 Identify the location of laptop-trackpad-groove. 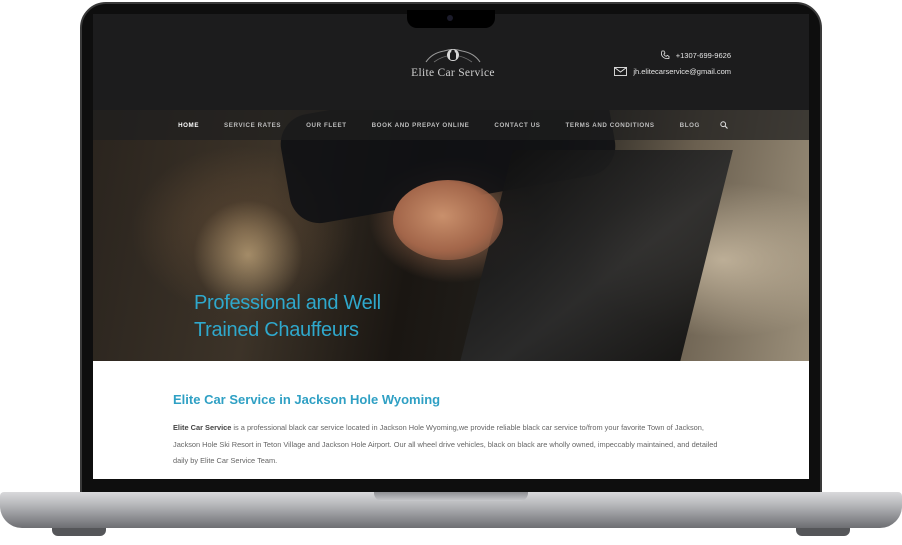
(451, 496).